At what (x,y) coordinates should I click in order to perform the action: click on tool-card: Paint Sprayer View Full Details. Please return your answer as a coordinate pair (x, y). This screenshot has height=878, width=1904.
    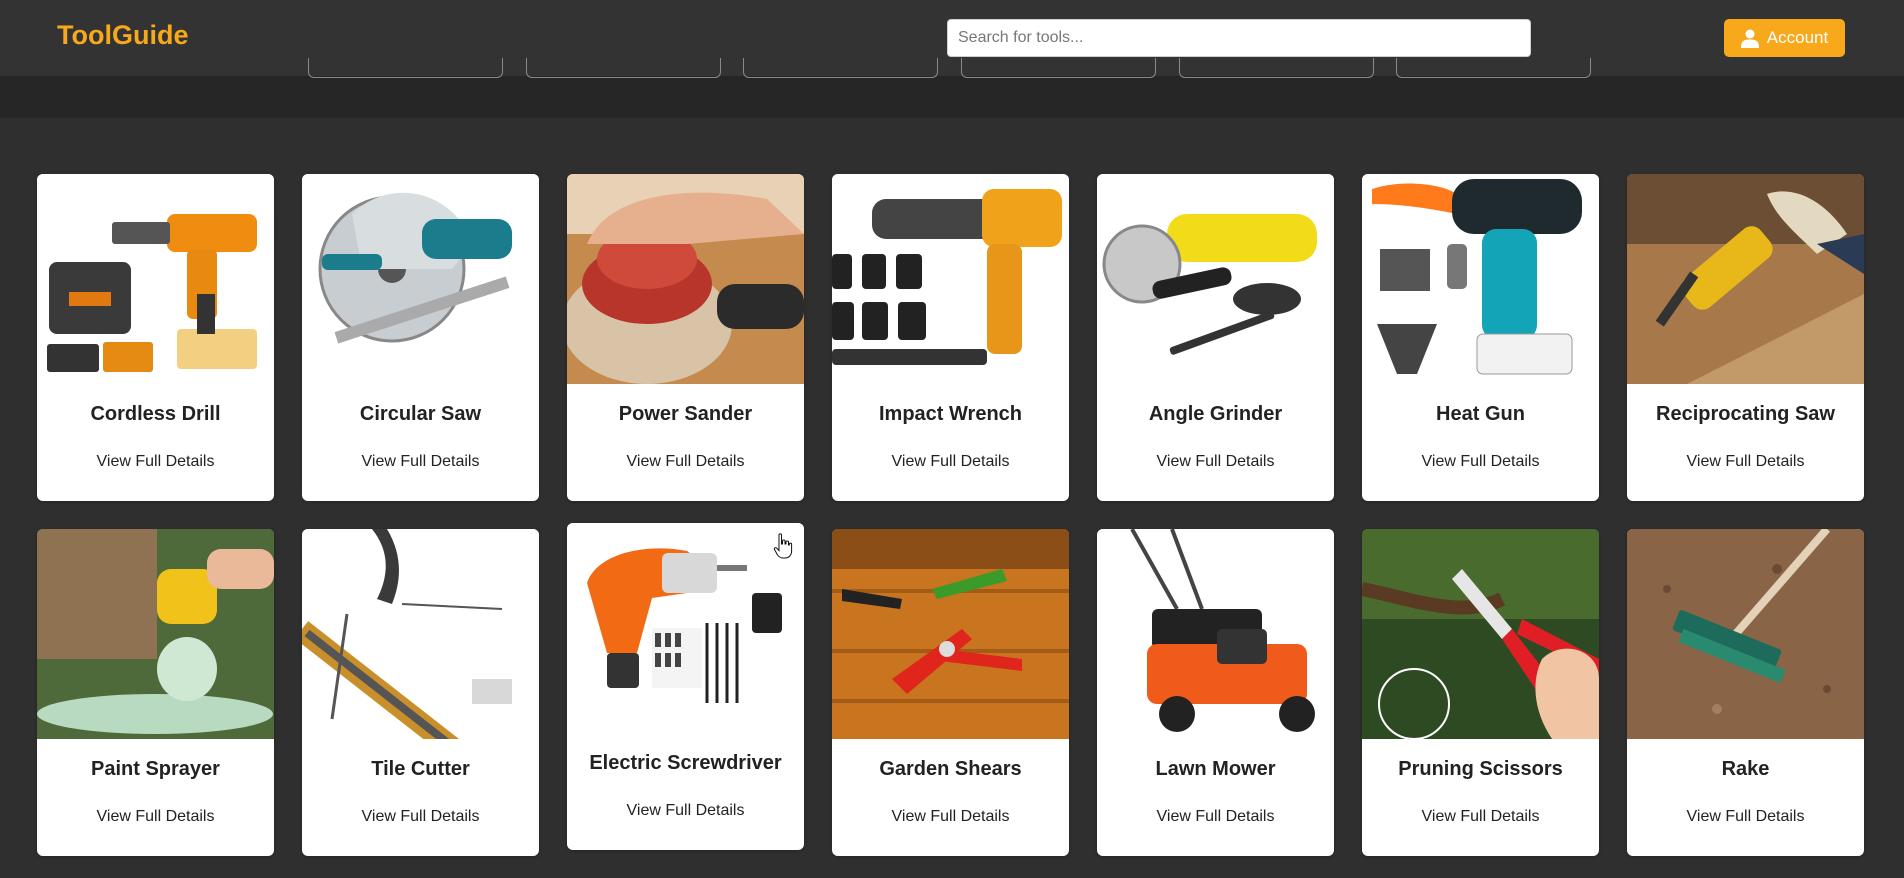
    Looking at the image, I should click on (155, 692).